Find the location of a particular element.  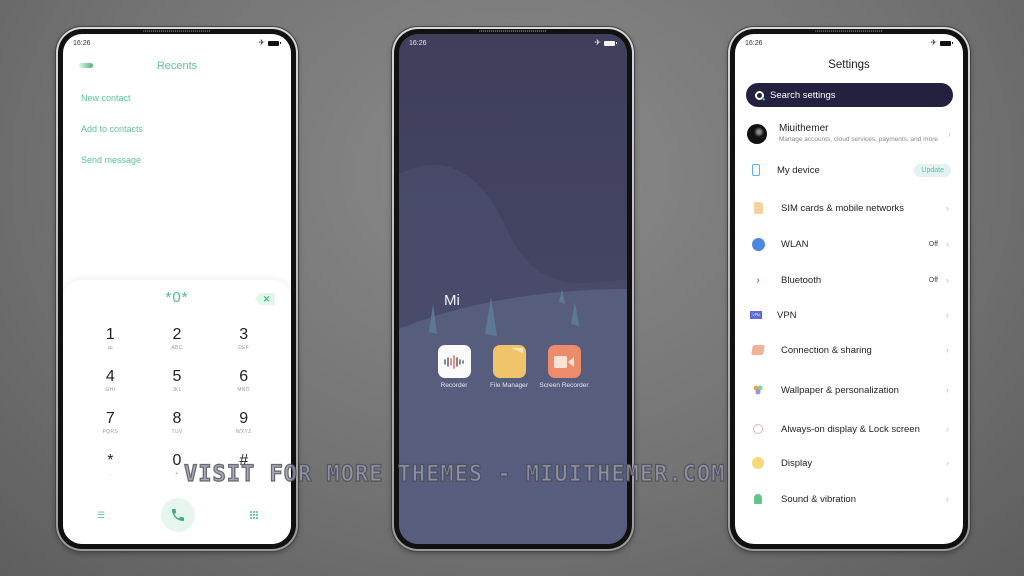

settings-item-connection-sharing: Connection & sharing › is located at coordinates (849, 350).